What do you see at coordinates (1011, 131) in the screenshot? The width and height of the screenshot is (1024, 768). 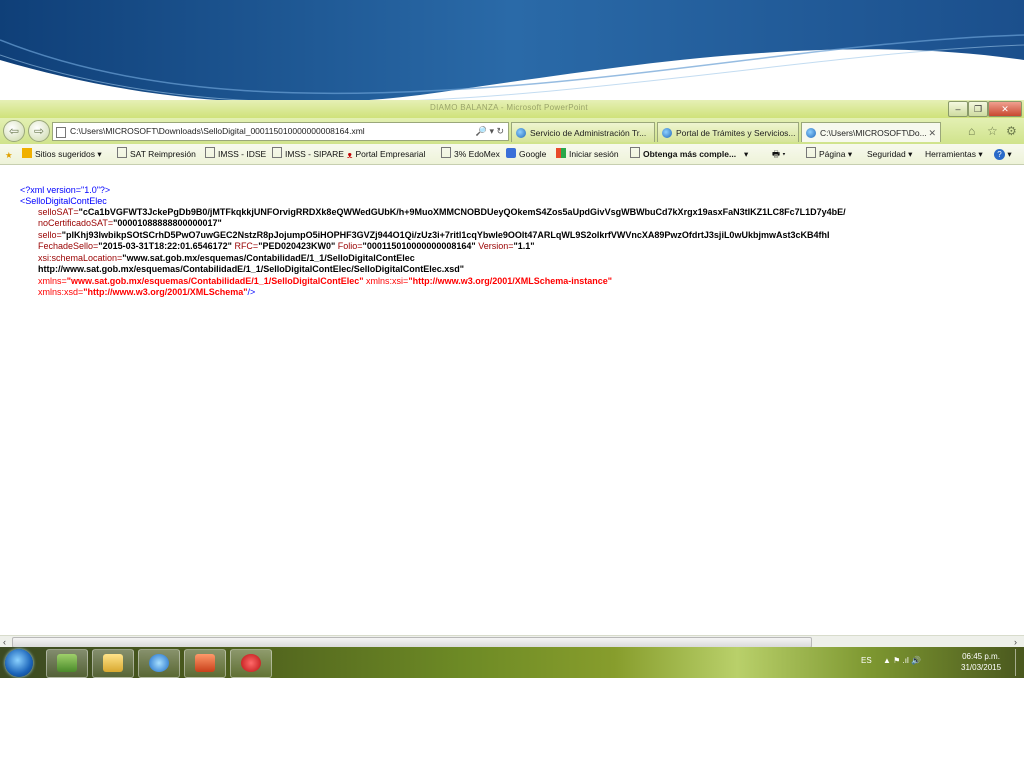 I see `gear-icon: ⚙` at bounding box center [1011, 131].